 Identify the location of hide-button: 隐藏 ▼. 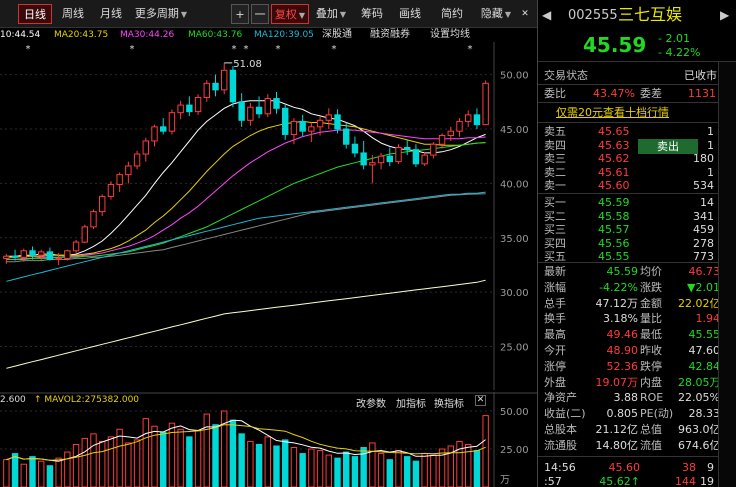
(496, 14).